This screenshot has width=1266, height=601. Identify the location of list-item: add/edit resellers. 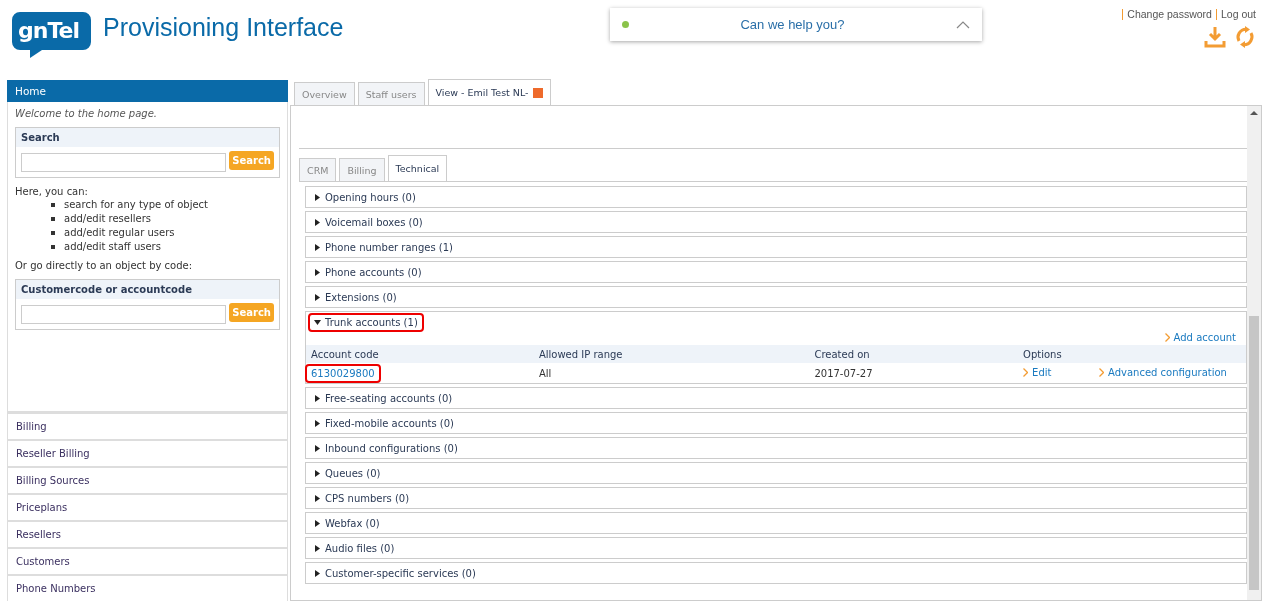
(107, 218).